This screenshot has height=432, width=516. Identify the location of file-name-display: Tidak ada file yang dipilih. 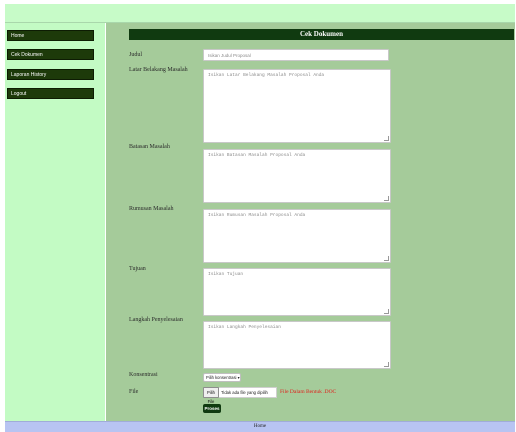
(248, 392).